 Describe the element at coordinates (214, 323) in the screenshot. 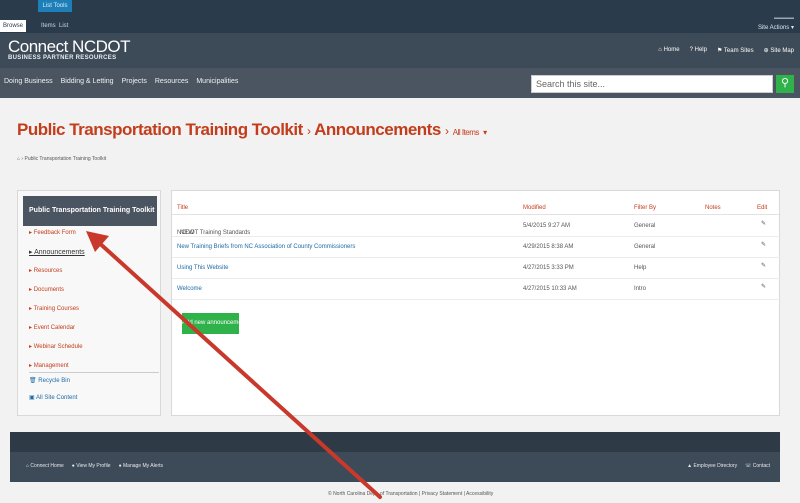

I see `add-announcement-button: Add new announcement` at that location.